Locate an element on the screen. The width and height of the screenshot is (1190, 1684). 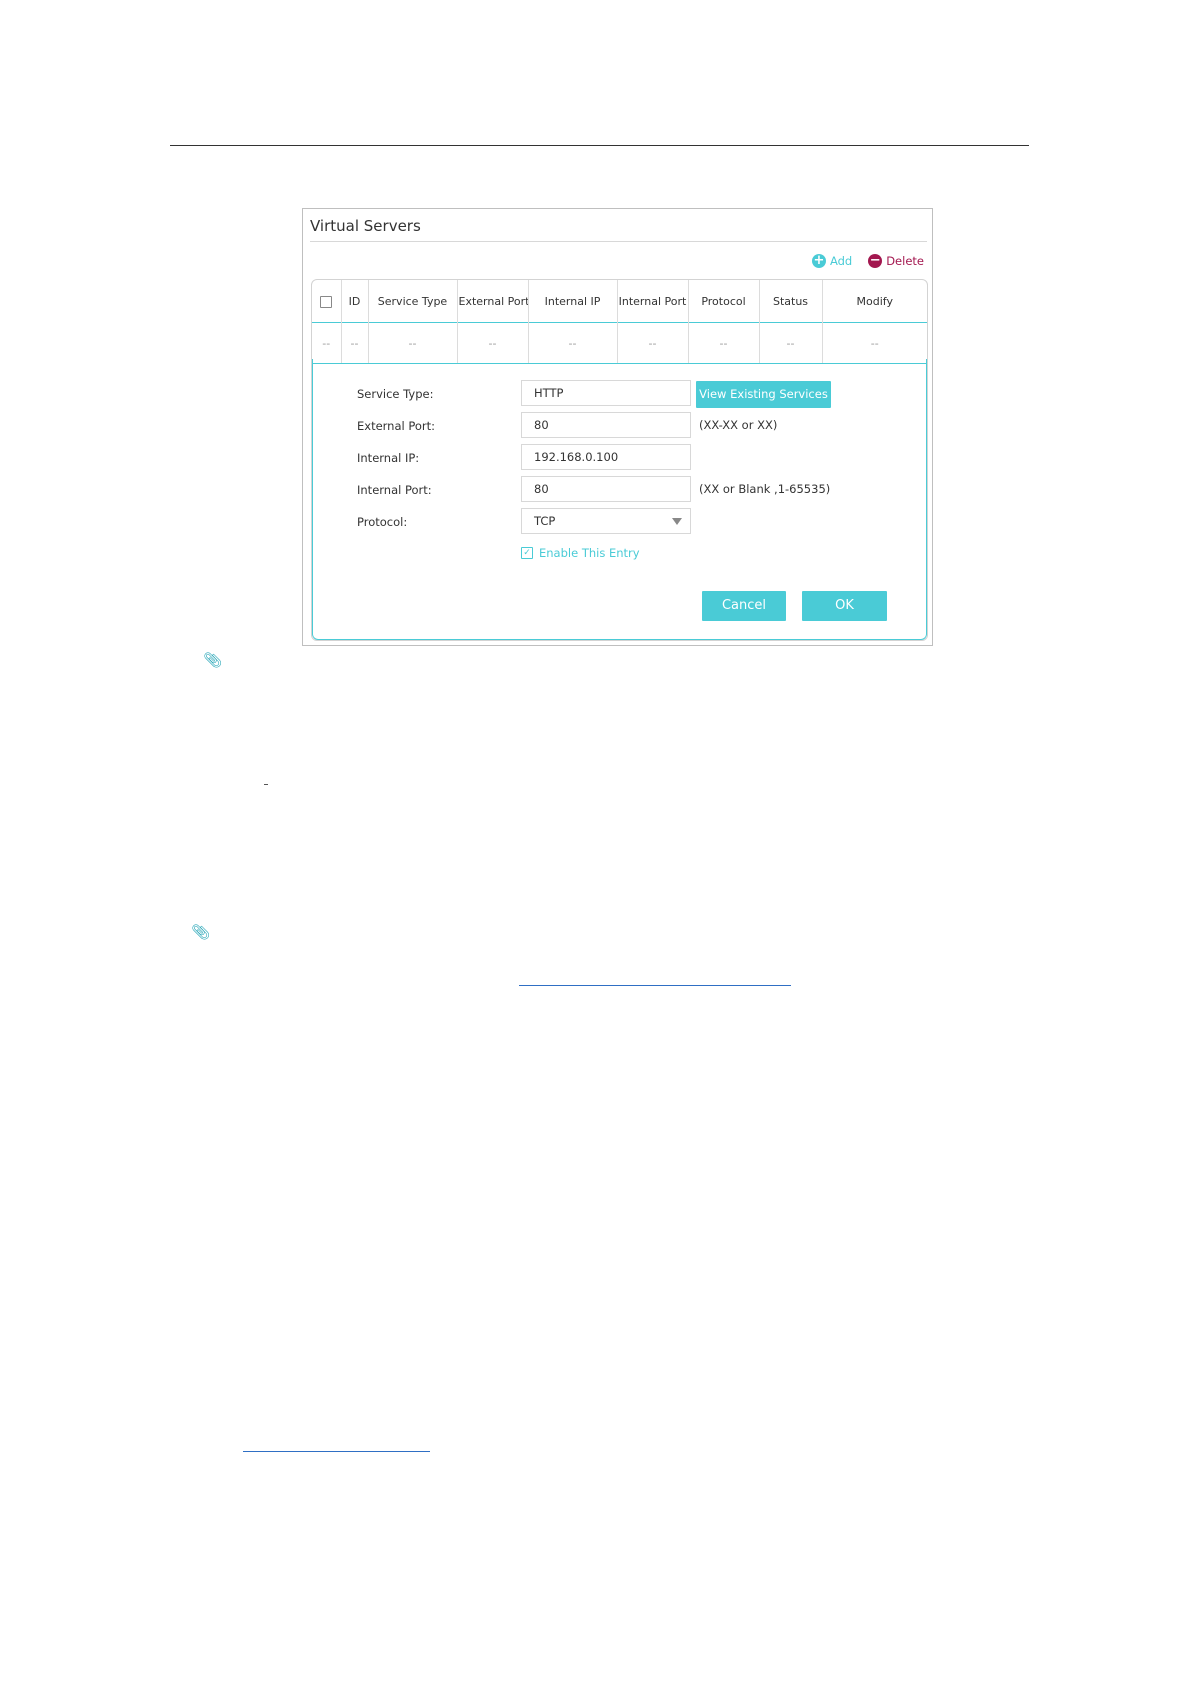
internal-port-input: 80 is located at coordinates (606, 489).